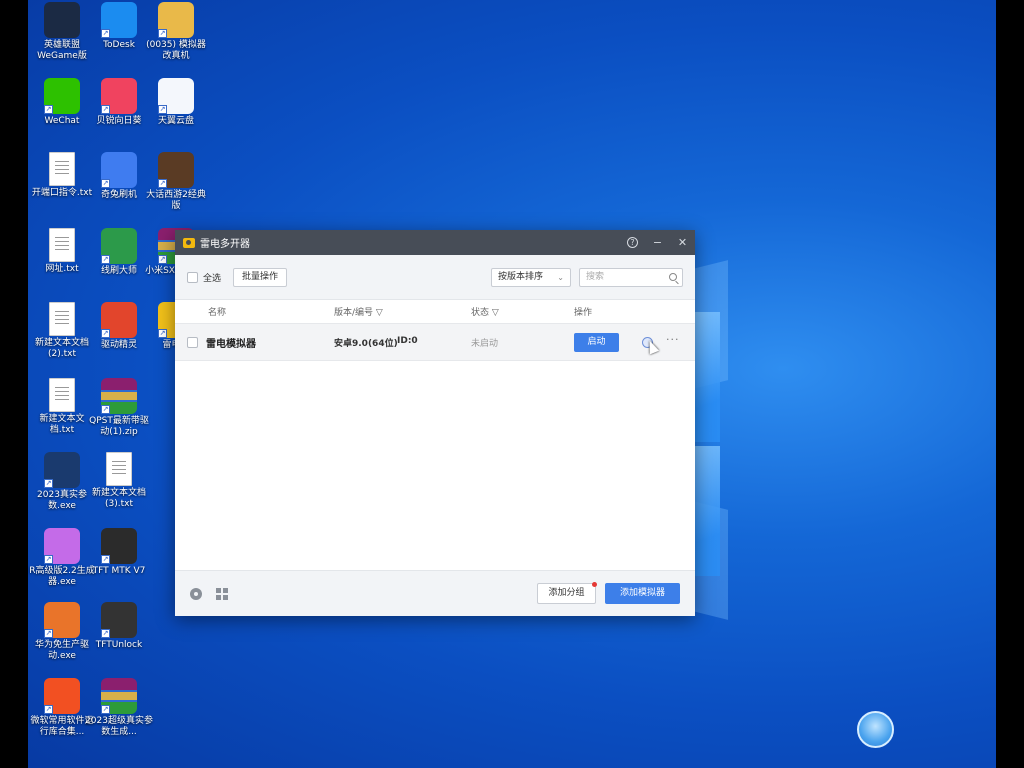 The width and height of the screenshot is (1024, 768). What do you see at coordinates (480, 313) in the screenshot?
I see `column-status-label: 状态` at bounding box center [480, 313].